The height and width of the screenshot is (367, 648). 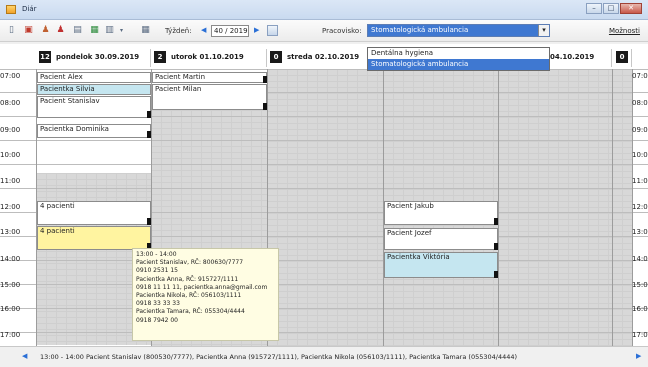 What do you see at coordinates (624, 31) in the screenshot?
I see `options-menu: Možnosti` at bounding box center [624, 31].